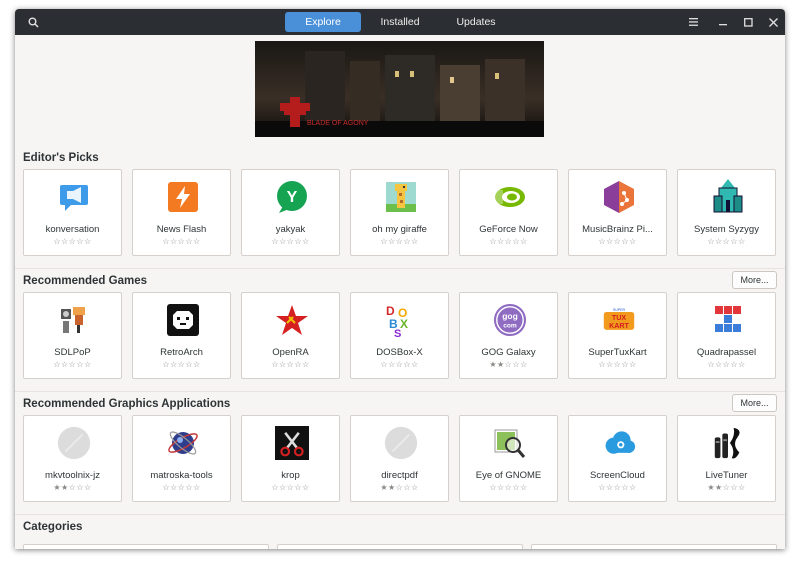 This screenshot has height=568, width=800. I want to click on app-card-livetuner: LiveTuner ★★☆☆☆, so click(726, 458).